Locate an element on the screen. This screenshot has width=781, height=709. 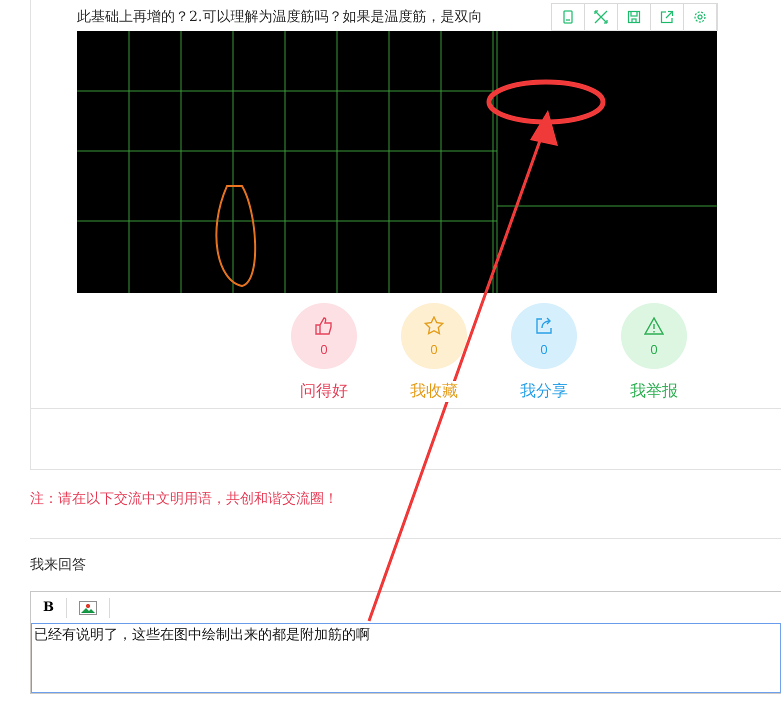
save-icon is located at coordinates (634, 17).